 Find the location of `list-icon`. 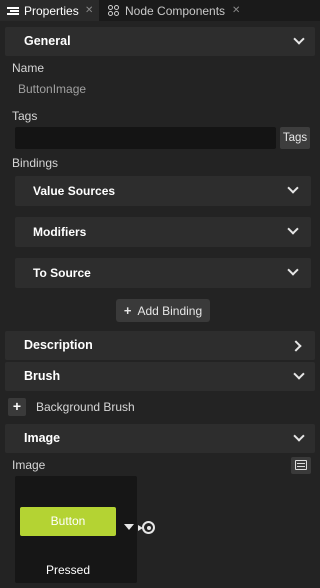

list-icon is located at coordinates (13, 11).